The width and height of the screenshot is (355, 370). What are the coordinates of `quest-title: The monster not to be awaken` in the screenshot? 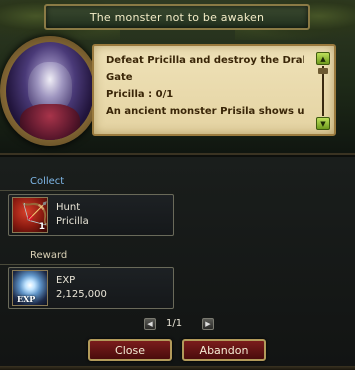 It's located at (177, 17).